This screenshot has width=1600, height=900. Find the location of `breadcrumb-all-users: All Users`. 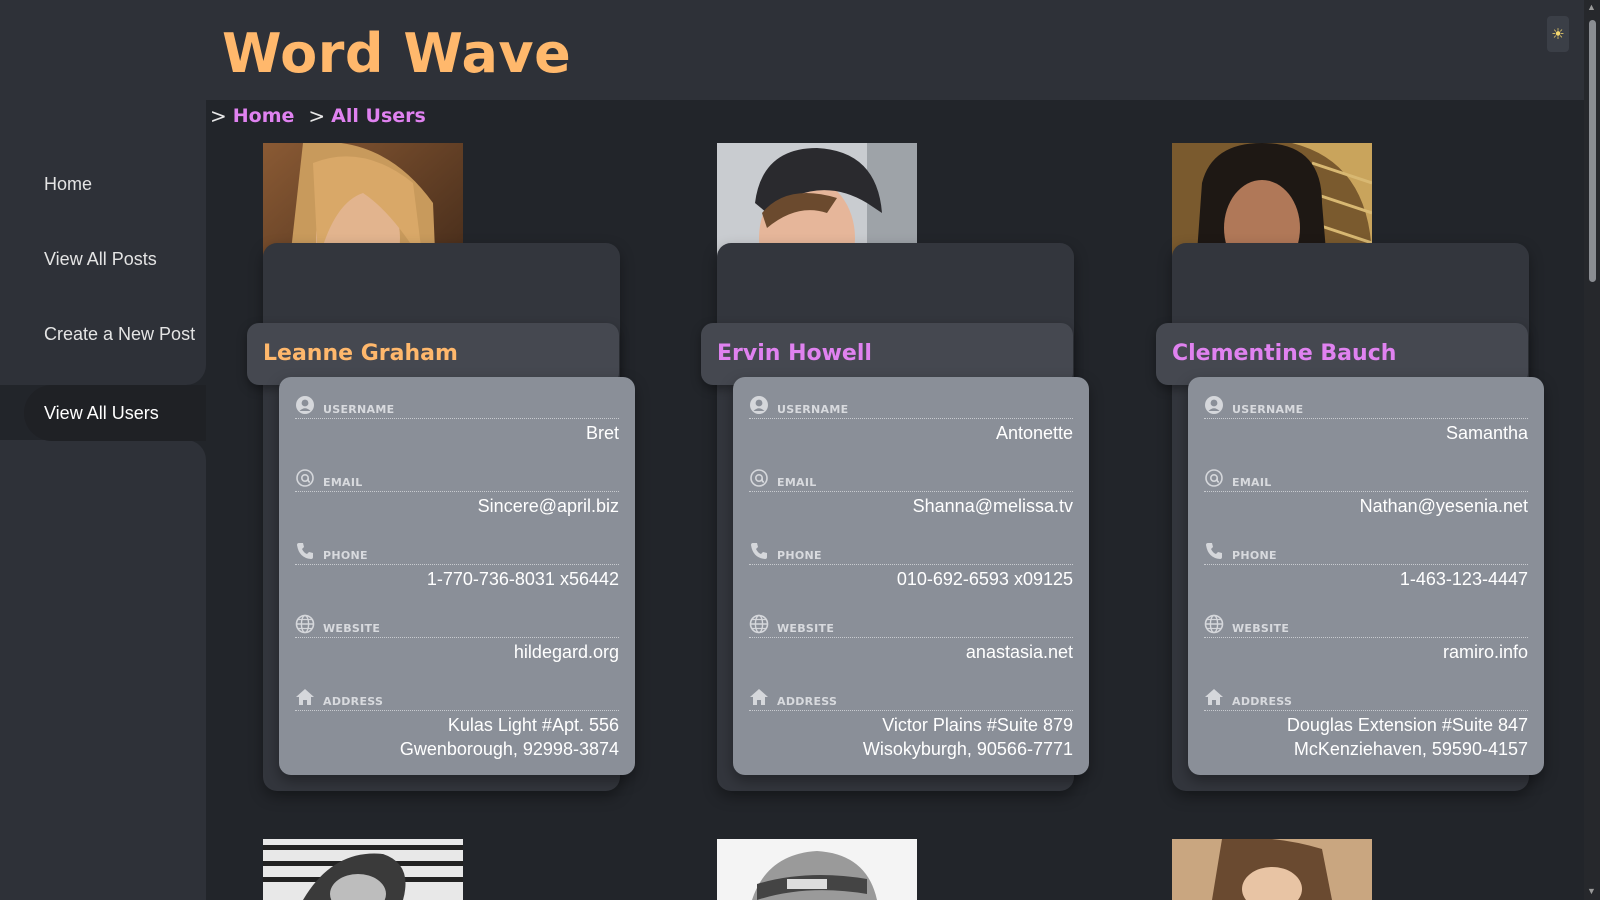

breadcrumb-all-users: All Users is located at coordinates (378, 116).